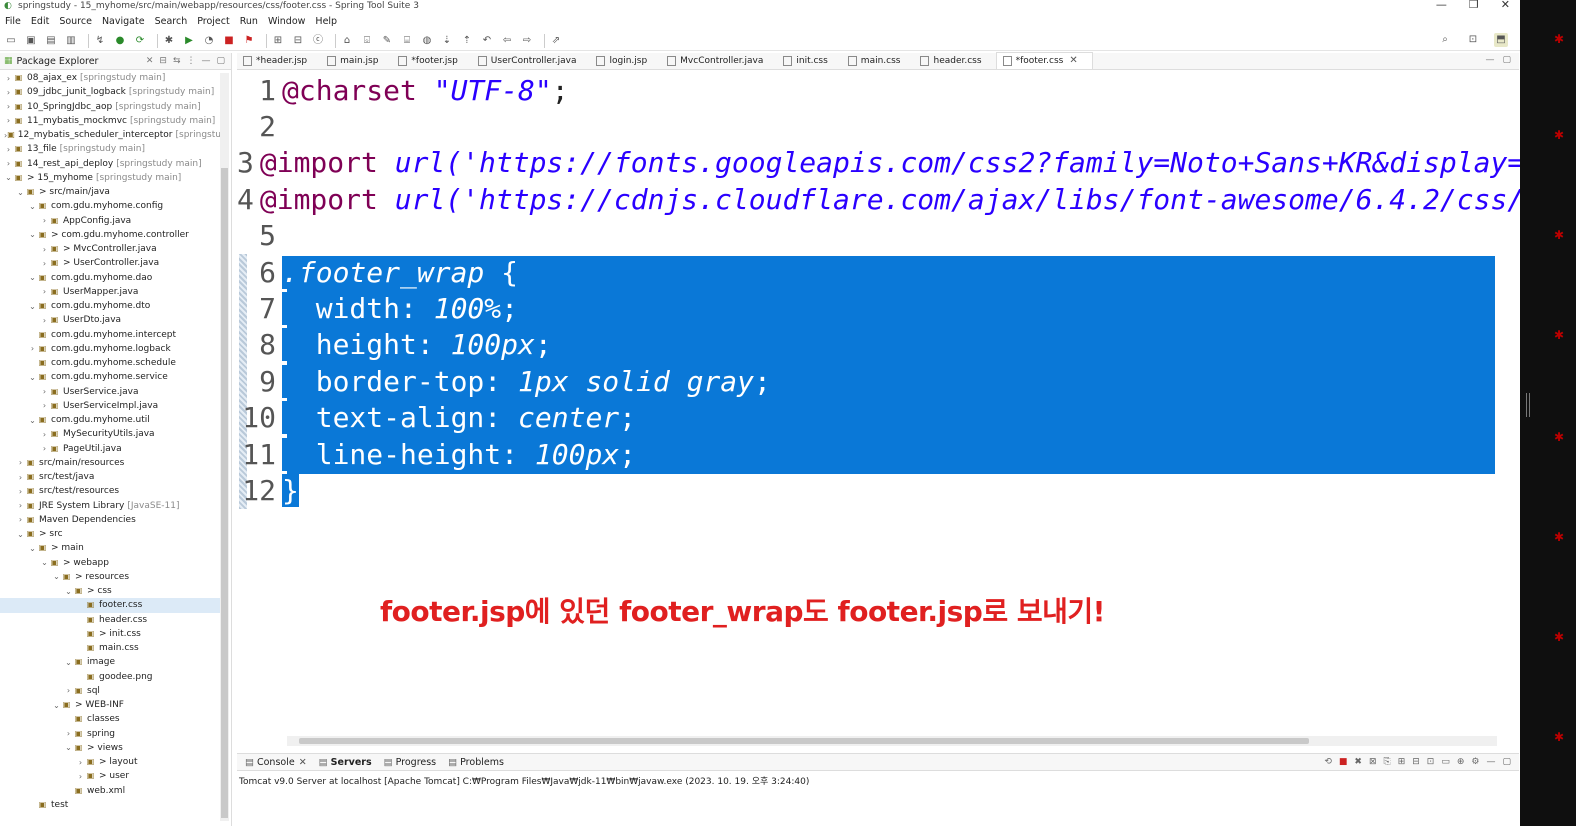 This screenshot has height=826, width=1576. Describe the element at coordinates (1445, 40) in the screenshot. I see `search-icon: ⌕` at that location.